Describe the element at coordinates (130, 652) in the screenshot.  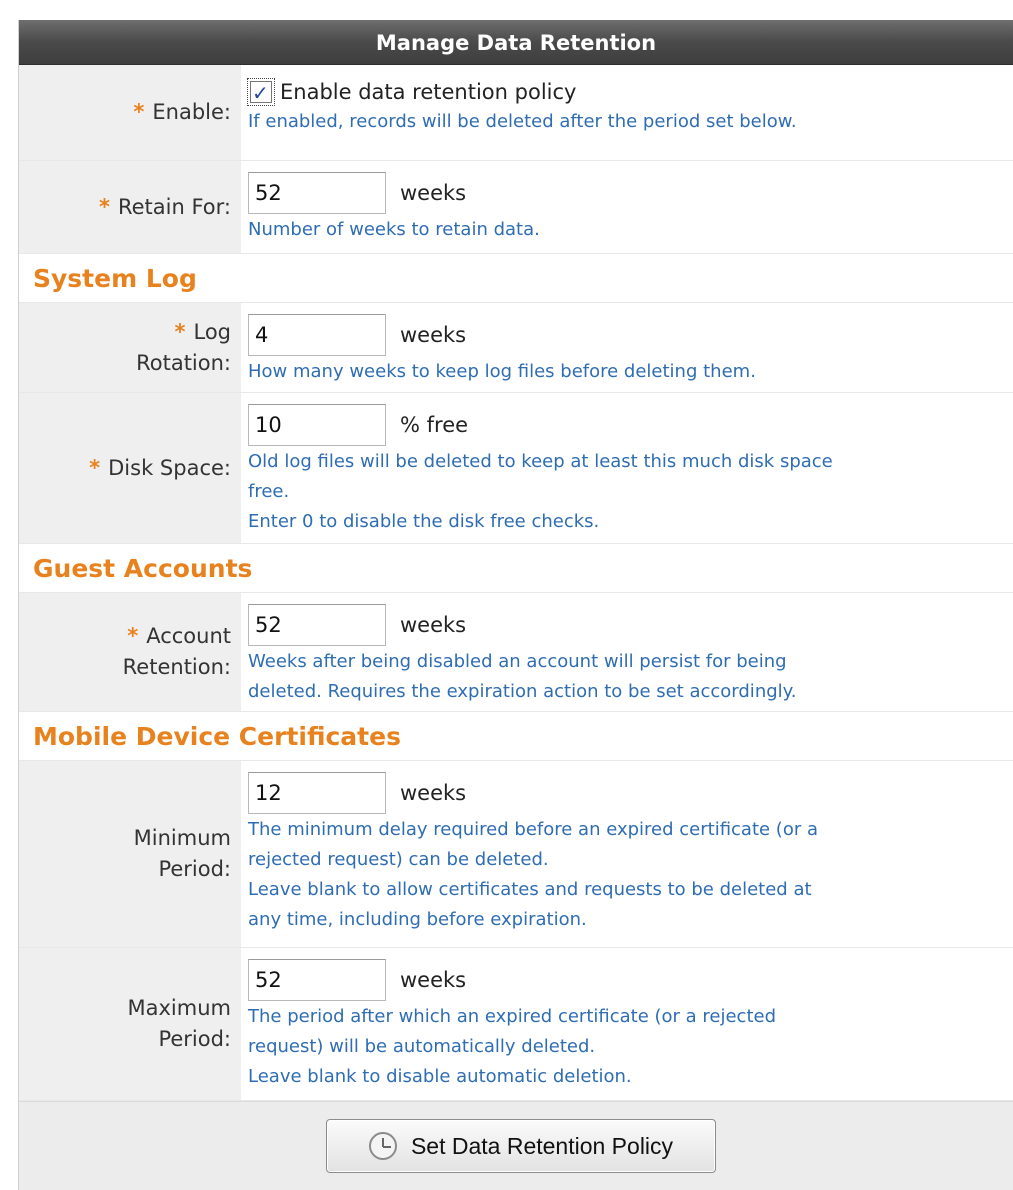
I see `account-retention-label: * Account Retention:` at that location.